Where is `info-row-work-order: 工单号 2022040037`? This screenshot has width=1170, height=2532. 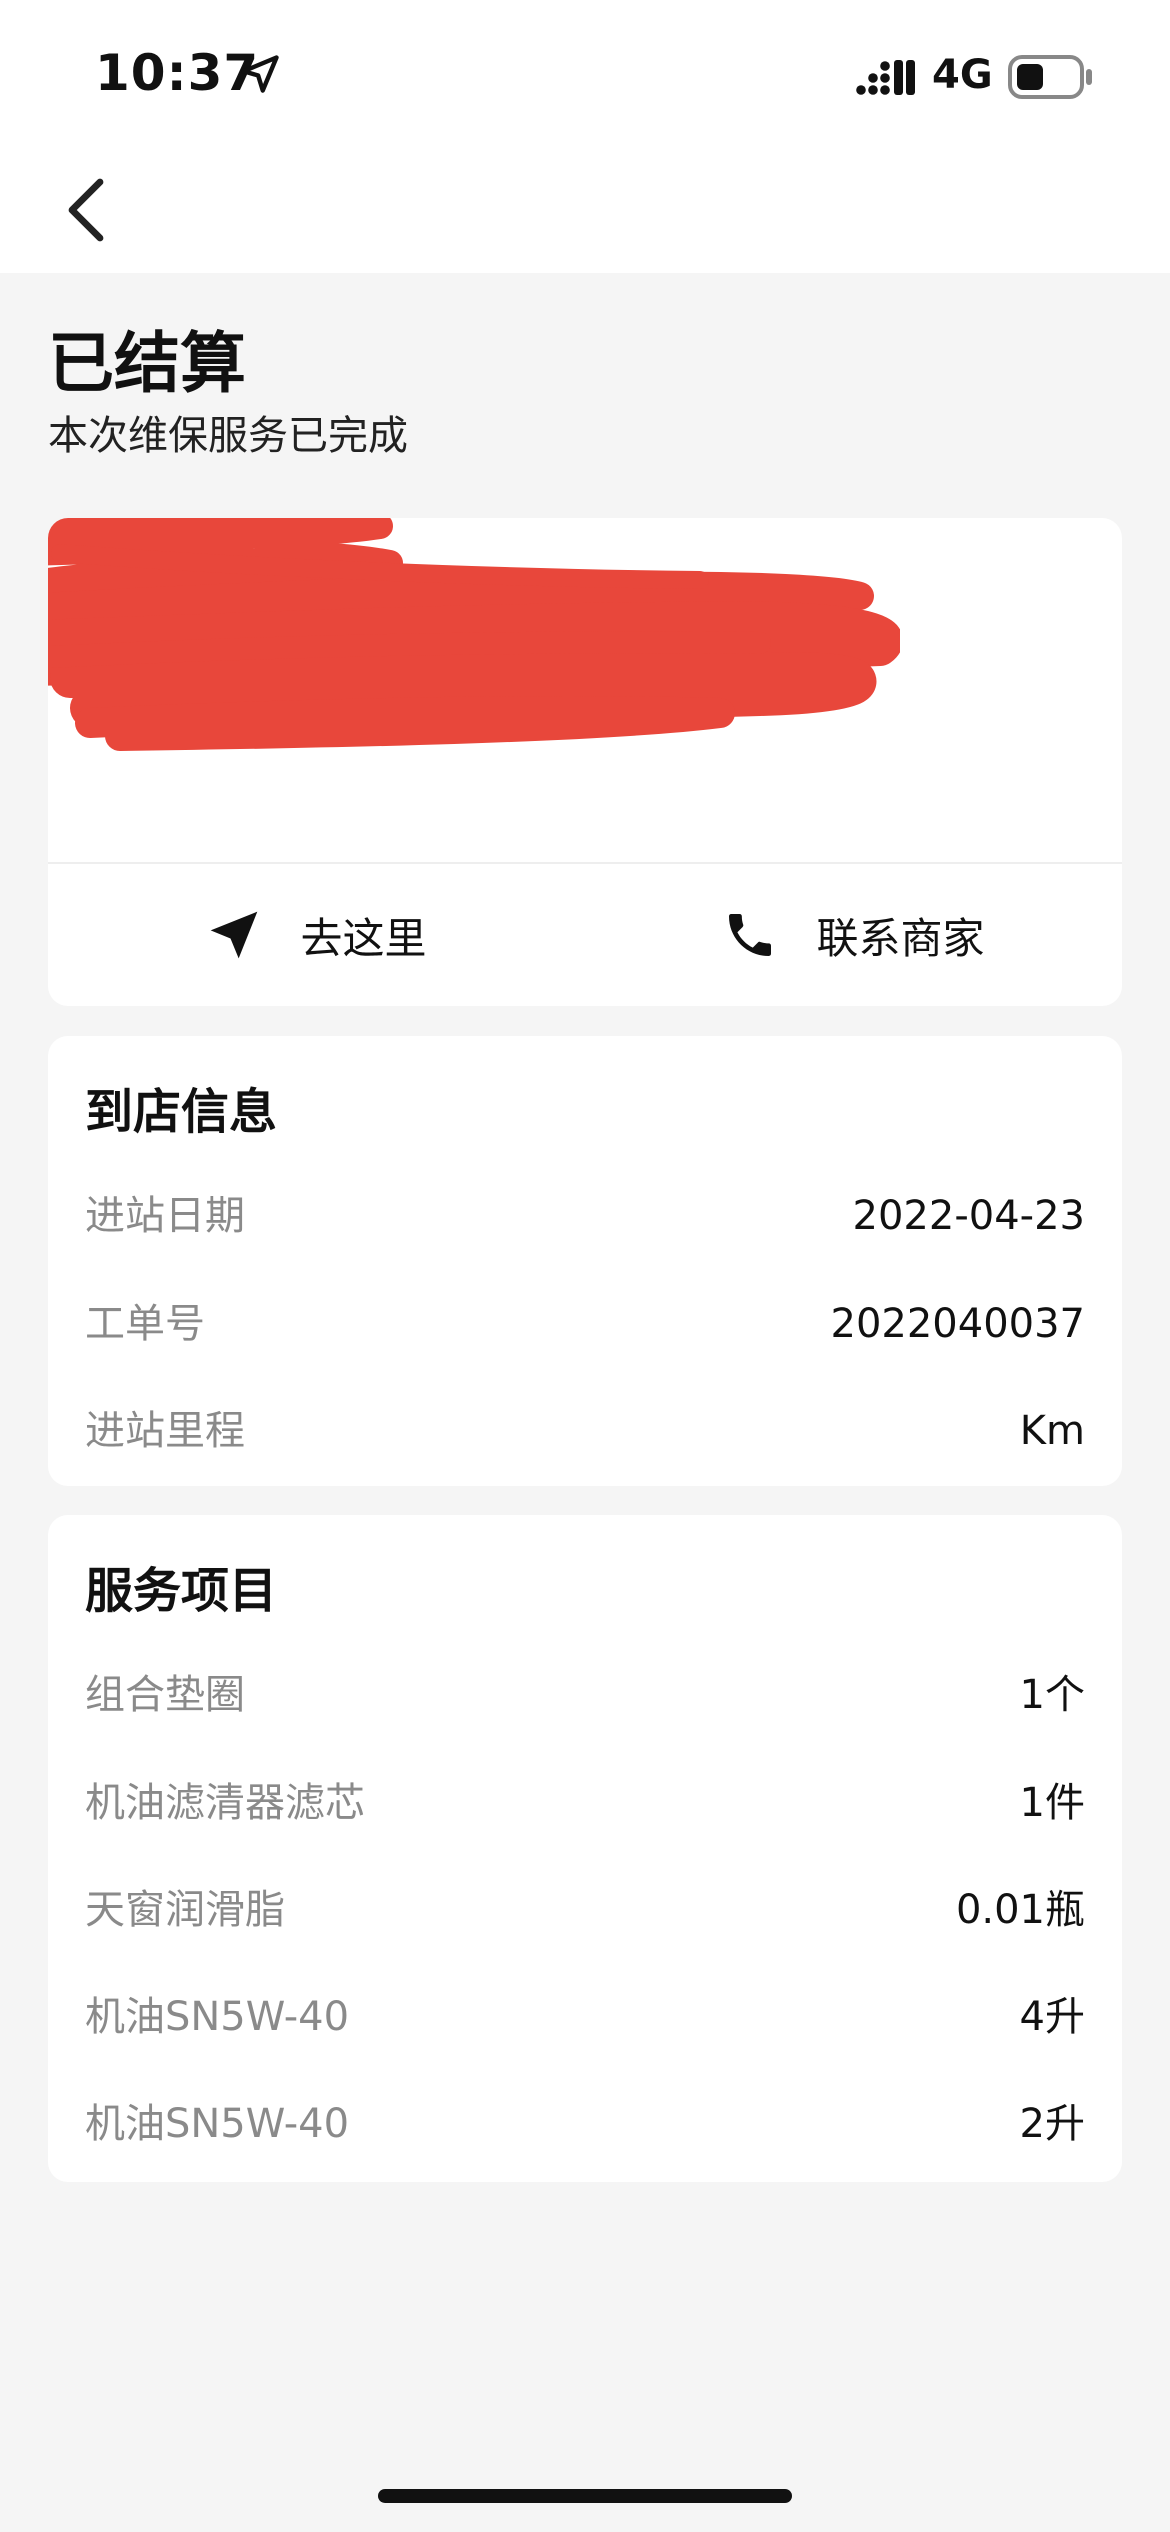
info-row-work-order: 工单号 2022040037 is located at coordinates (585, 1324).